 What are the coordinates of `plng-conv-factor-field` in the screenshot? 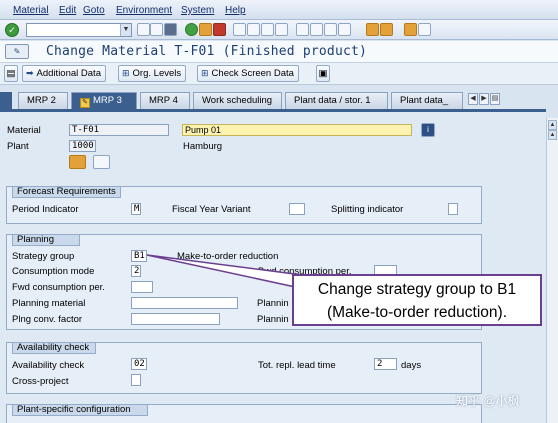 It's located at (175, 319).